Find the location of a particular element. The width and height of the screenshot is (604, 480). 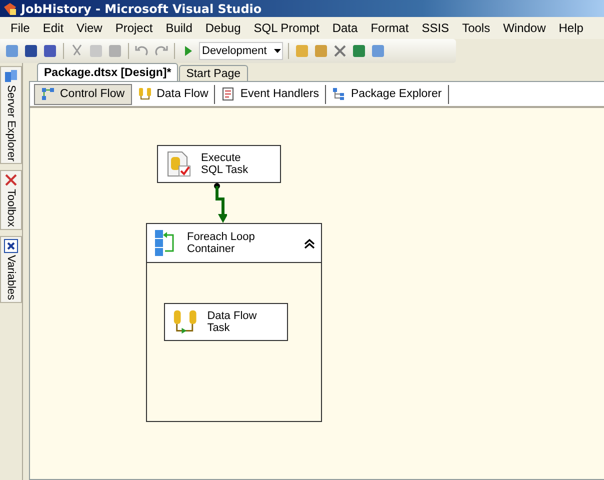

database-task-icon is located at coordinates (179, 164).